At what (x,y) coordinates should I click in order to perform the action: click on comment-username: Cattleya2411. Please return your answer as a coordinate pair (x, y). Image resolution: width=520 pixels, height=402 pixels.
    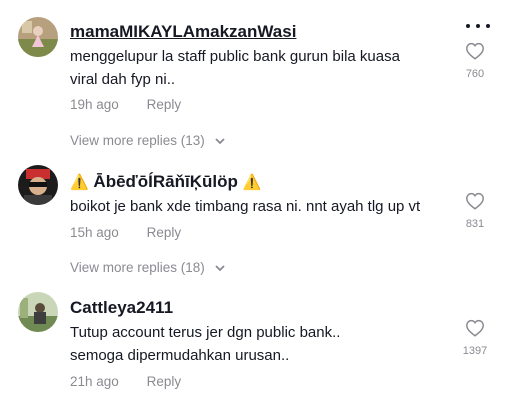
    Looking at the image, I should click on (121, 308).